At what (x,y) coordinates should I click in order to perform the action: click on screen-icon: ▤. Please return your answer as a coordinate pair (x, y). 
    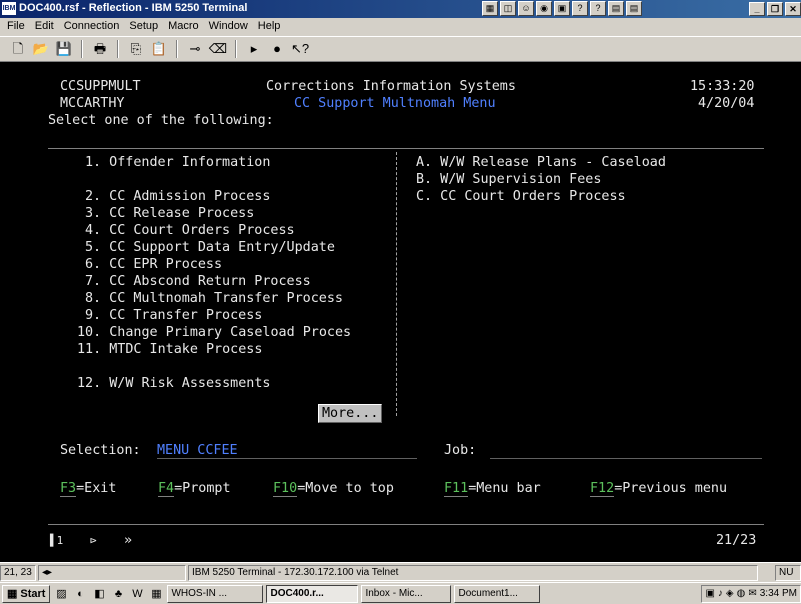
    Looking at the image, I should click on (616, 8).